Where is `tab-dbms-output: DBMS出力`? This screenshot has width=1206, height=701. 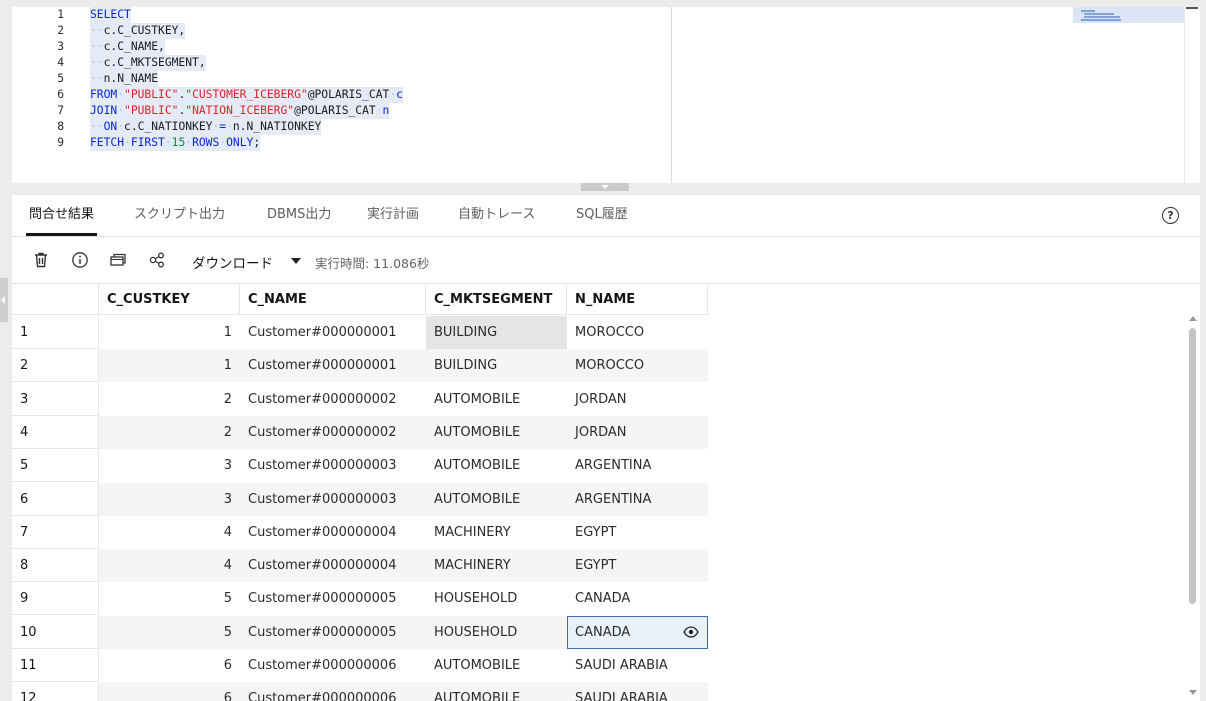 tab-dbms-output: DBMS出力 is located at coordinates (299, 215).